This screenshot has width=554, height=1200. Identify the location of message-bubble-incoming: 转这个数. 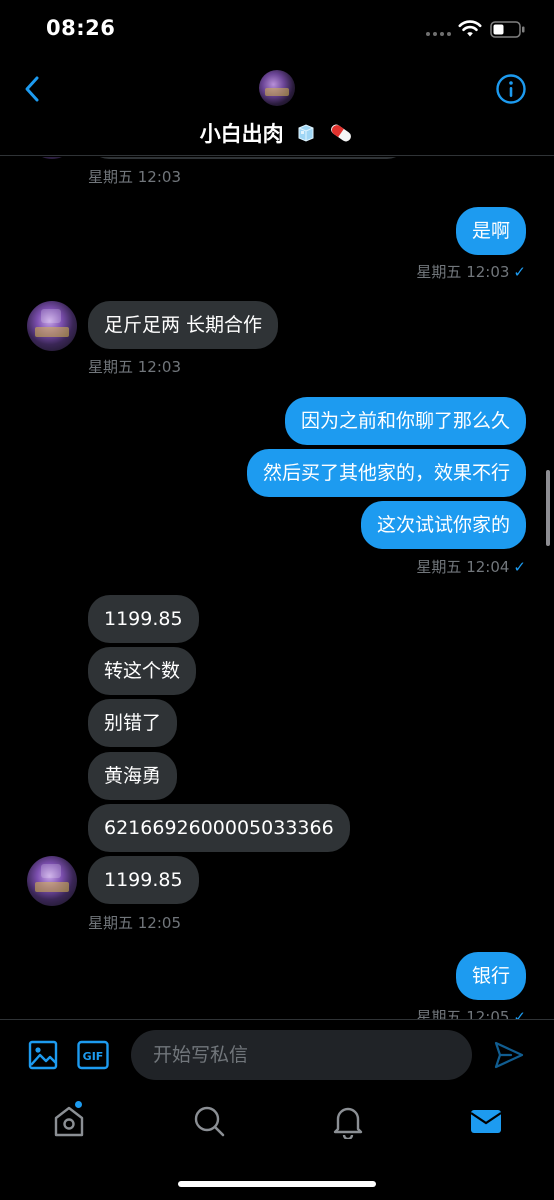
(142, 671).